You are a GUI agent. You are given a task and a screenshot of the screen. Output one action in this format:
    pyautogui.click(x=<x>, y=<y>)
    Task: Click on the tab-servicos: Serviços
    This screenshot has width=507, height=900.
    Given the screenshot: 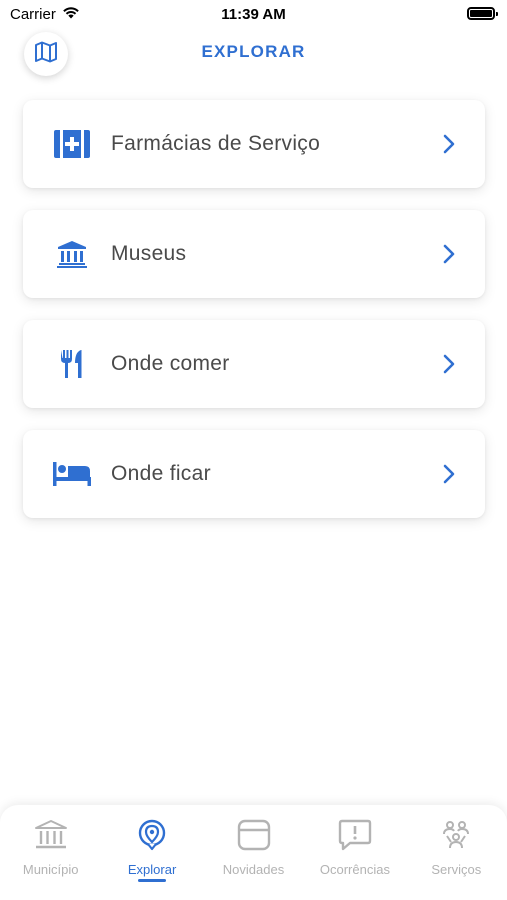 What is the action you would take?
    pyautogui.click(x=456, y=852)
    